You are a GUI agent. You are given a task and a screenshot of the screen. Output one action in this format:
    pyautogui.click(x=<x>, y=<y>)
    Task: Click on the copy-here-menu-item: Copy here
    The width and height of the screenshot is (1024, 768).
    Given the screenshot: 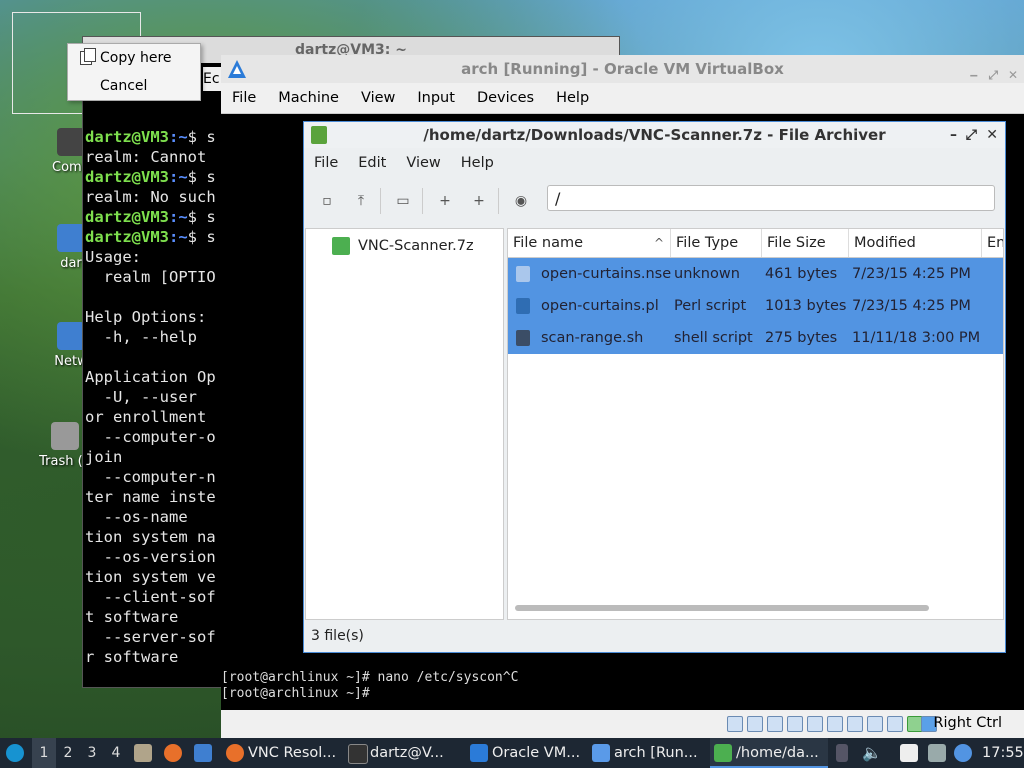 What is the action you would take?
    pyautogui.click(x=134, y=58)
    